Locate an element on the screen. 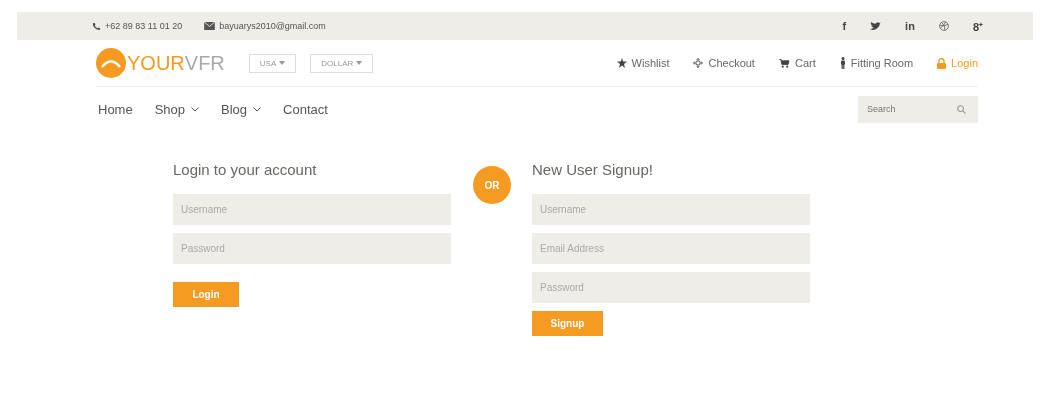  form-title: New User Signup! is located at coordinates (593, 169).